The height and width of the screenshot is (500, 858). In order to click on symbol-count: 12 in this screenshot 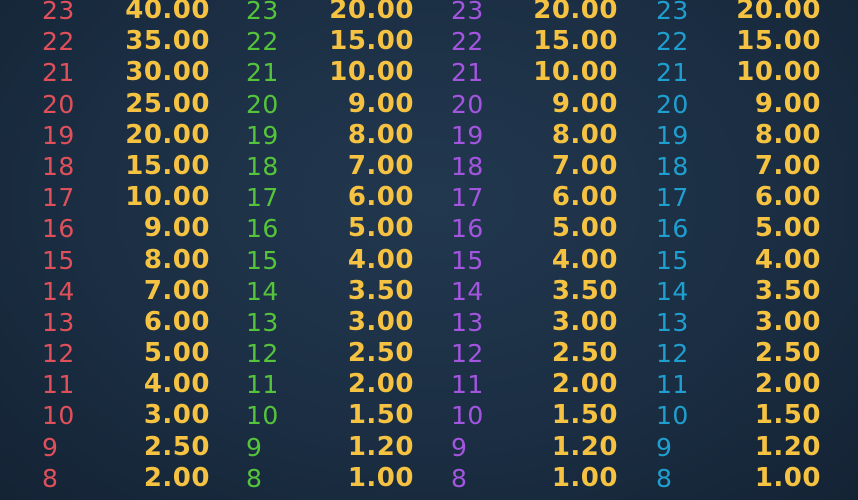, I will do `click(58, 354)`.